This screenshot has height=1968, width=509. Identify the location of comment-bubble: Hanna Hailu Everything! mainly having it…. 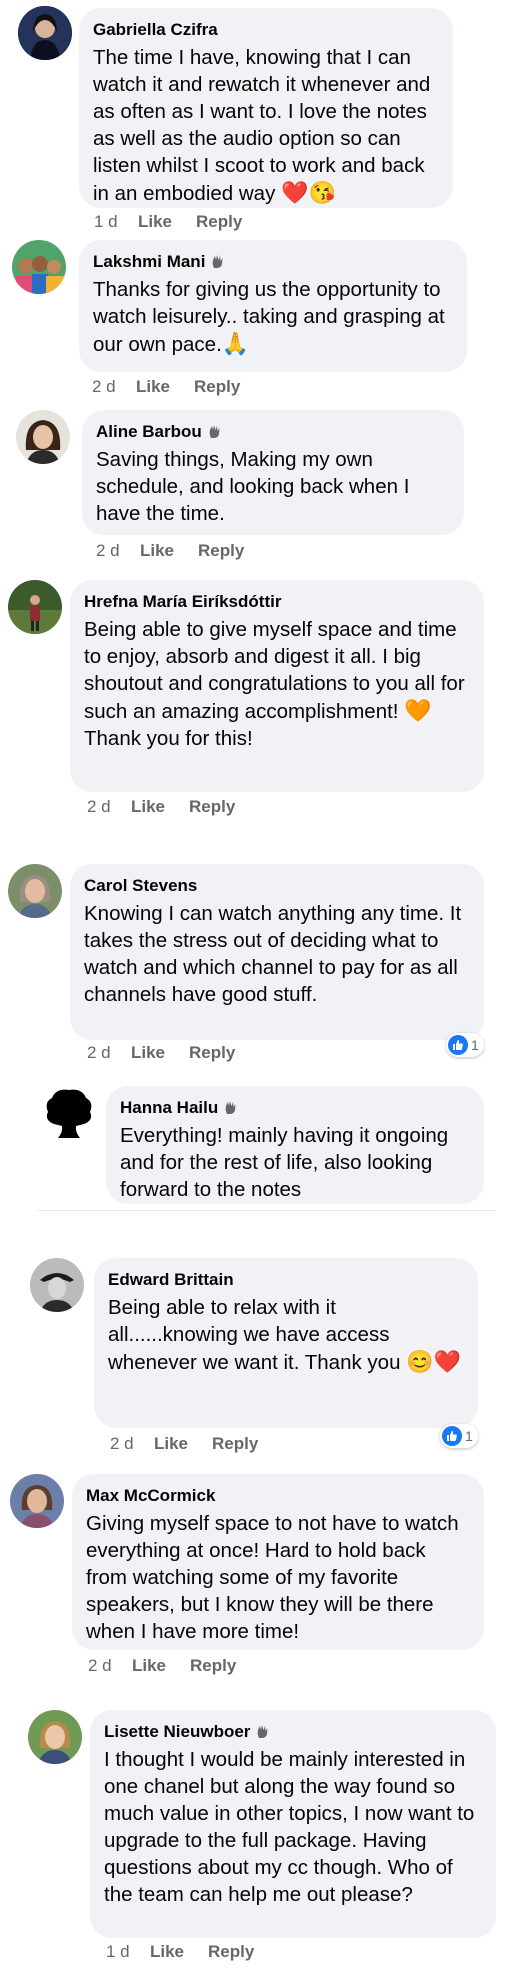
(295, 1145).